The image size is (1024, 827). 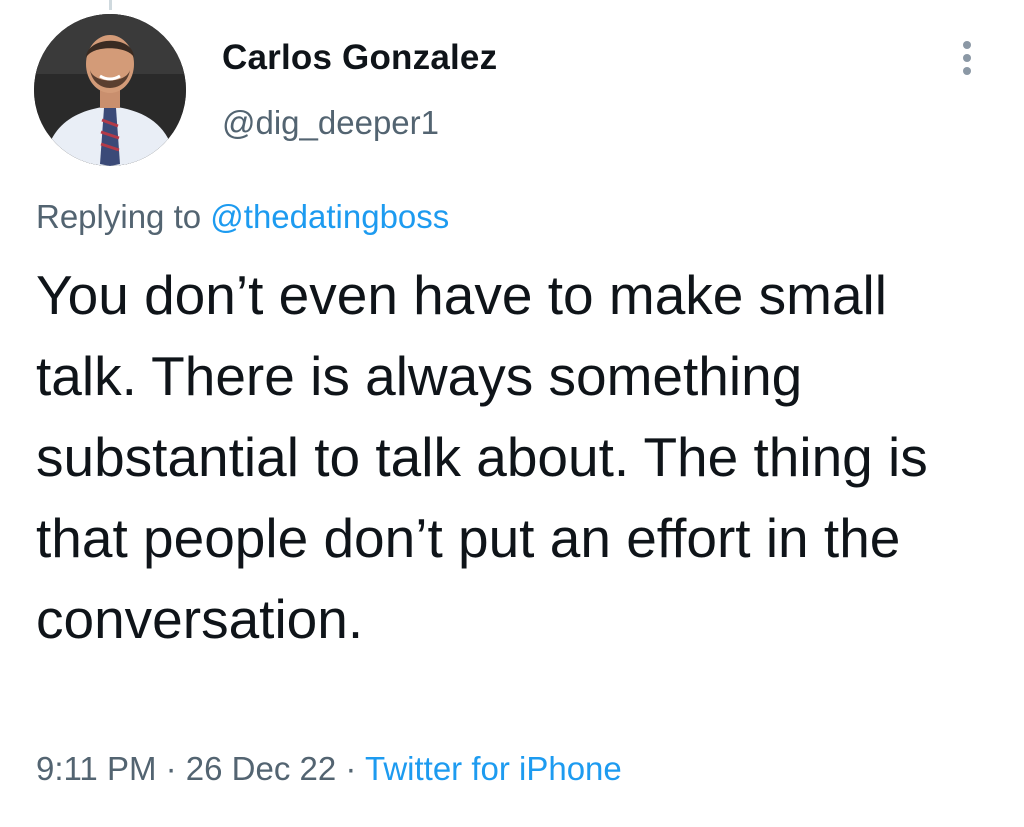 What do you see at coordinates (330, 123) in the screenshot?
I see `author-handle: @dig_deeper1` at bounding box center [330, 123].